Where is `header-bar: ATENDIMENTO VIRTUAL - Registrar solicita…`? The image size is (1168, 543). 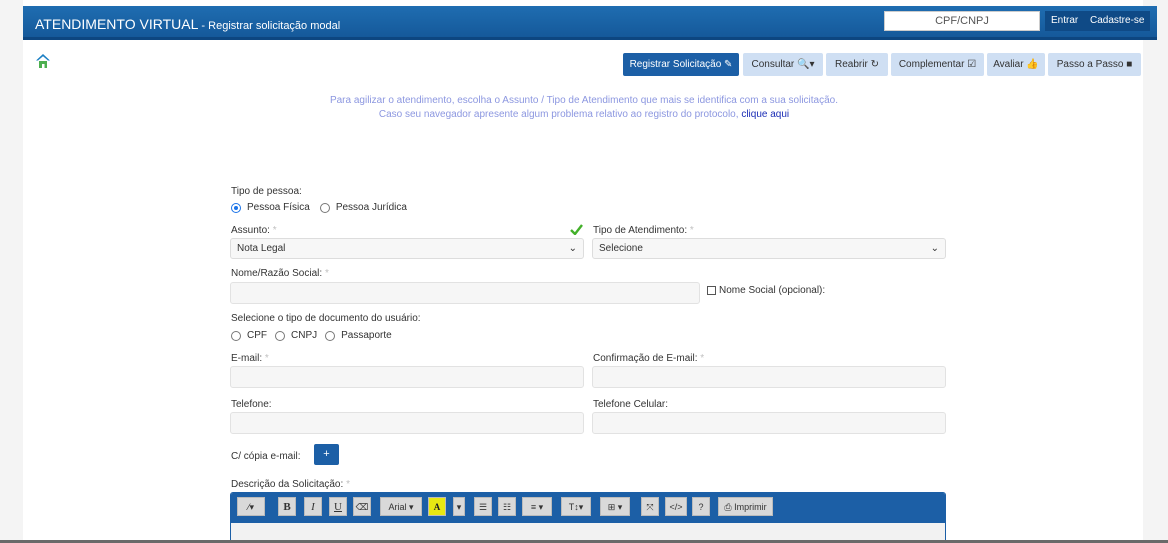
header-bar: ATENDIMENTO VIRTUAL - Registrar solicita… is located at coordinates (590, 23).